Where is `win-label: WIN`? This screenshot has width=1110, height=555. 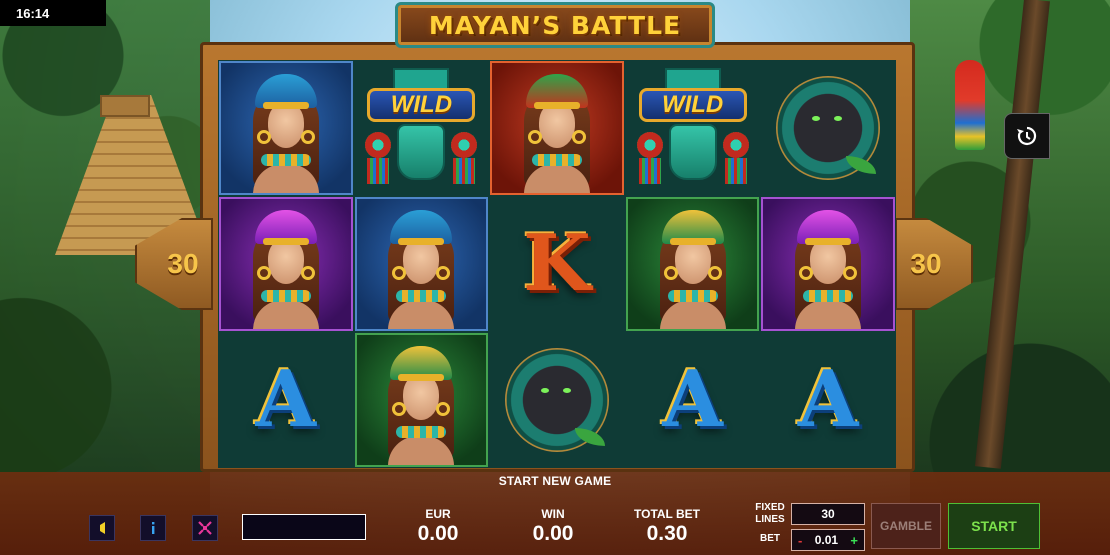
win-label: WIN is located at coordinates (553, 514).